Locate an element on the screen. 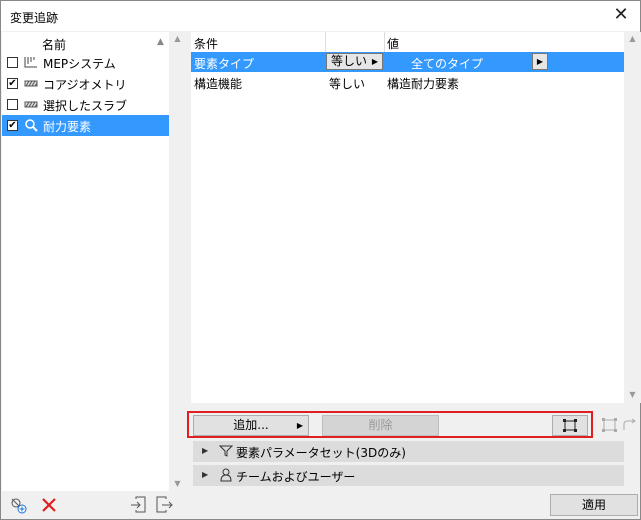 Image resolution: width=641 pixels, height=520 pixels. list-item-core-geometry: ✔ コアジオメトリ is located at coordinates (85, 83).